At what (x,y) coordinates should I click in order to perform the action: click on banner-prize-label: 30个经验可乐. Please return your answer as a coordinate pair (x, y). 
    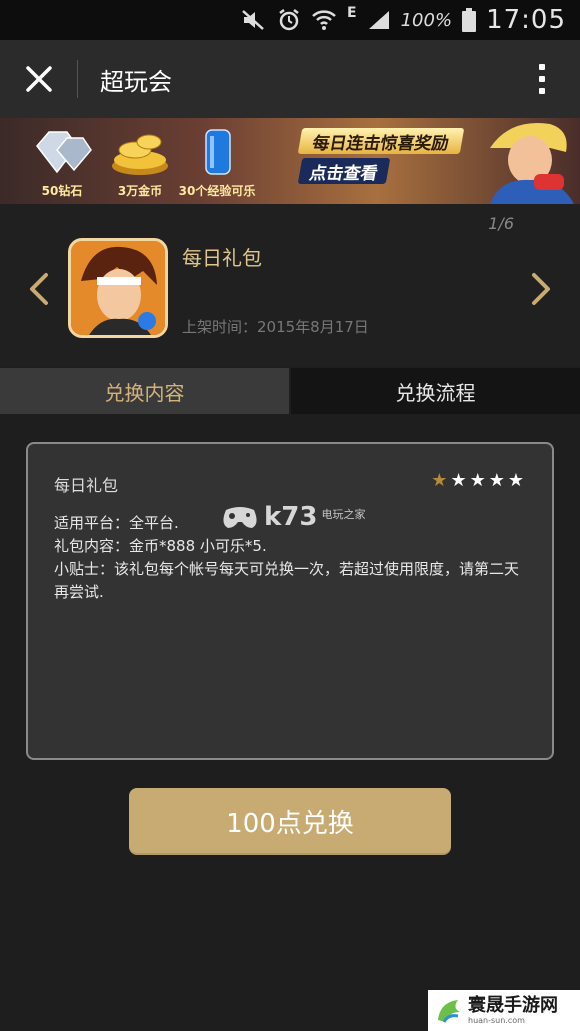
    Looking at the image, I should click on (217, 191).